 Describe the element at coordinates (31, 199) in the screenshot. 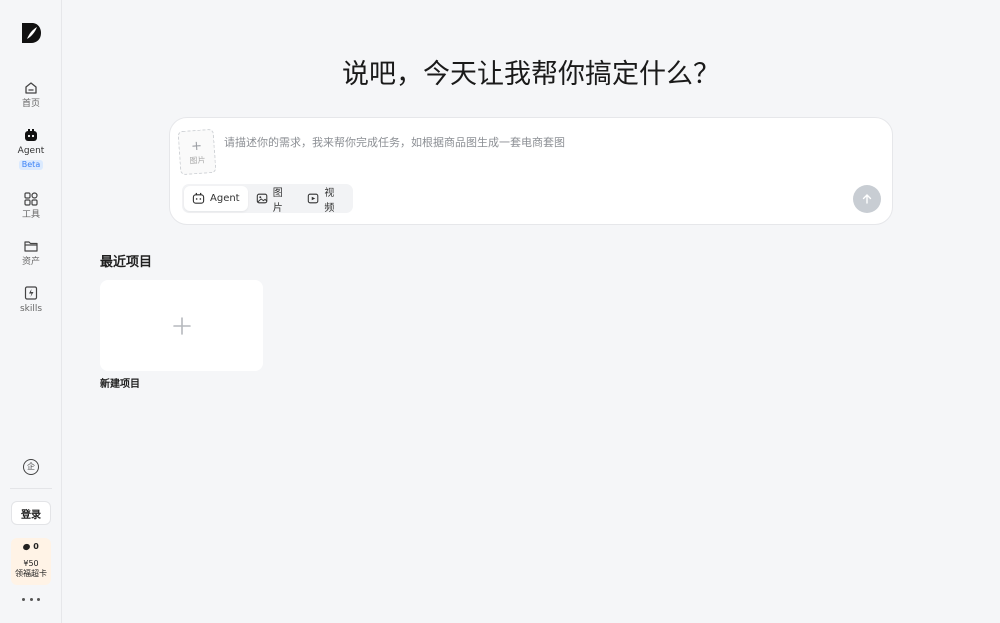

I see `tools-grid-icon` at that location.